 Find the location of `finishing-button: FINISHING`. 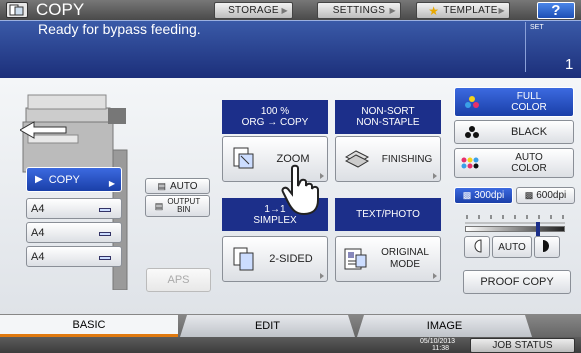

finishing-button: FINISHING is located at coordinates (388, 159).